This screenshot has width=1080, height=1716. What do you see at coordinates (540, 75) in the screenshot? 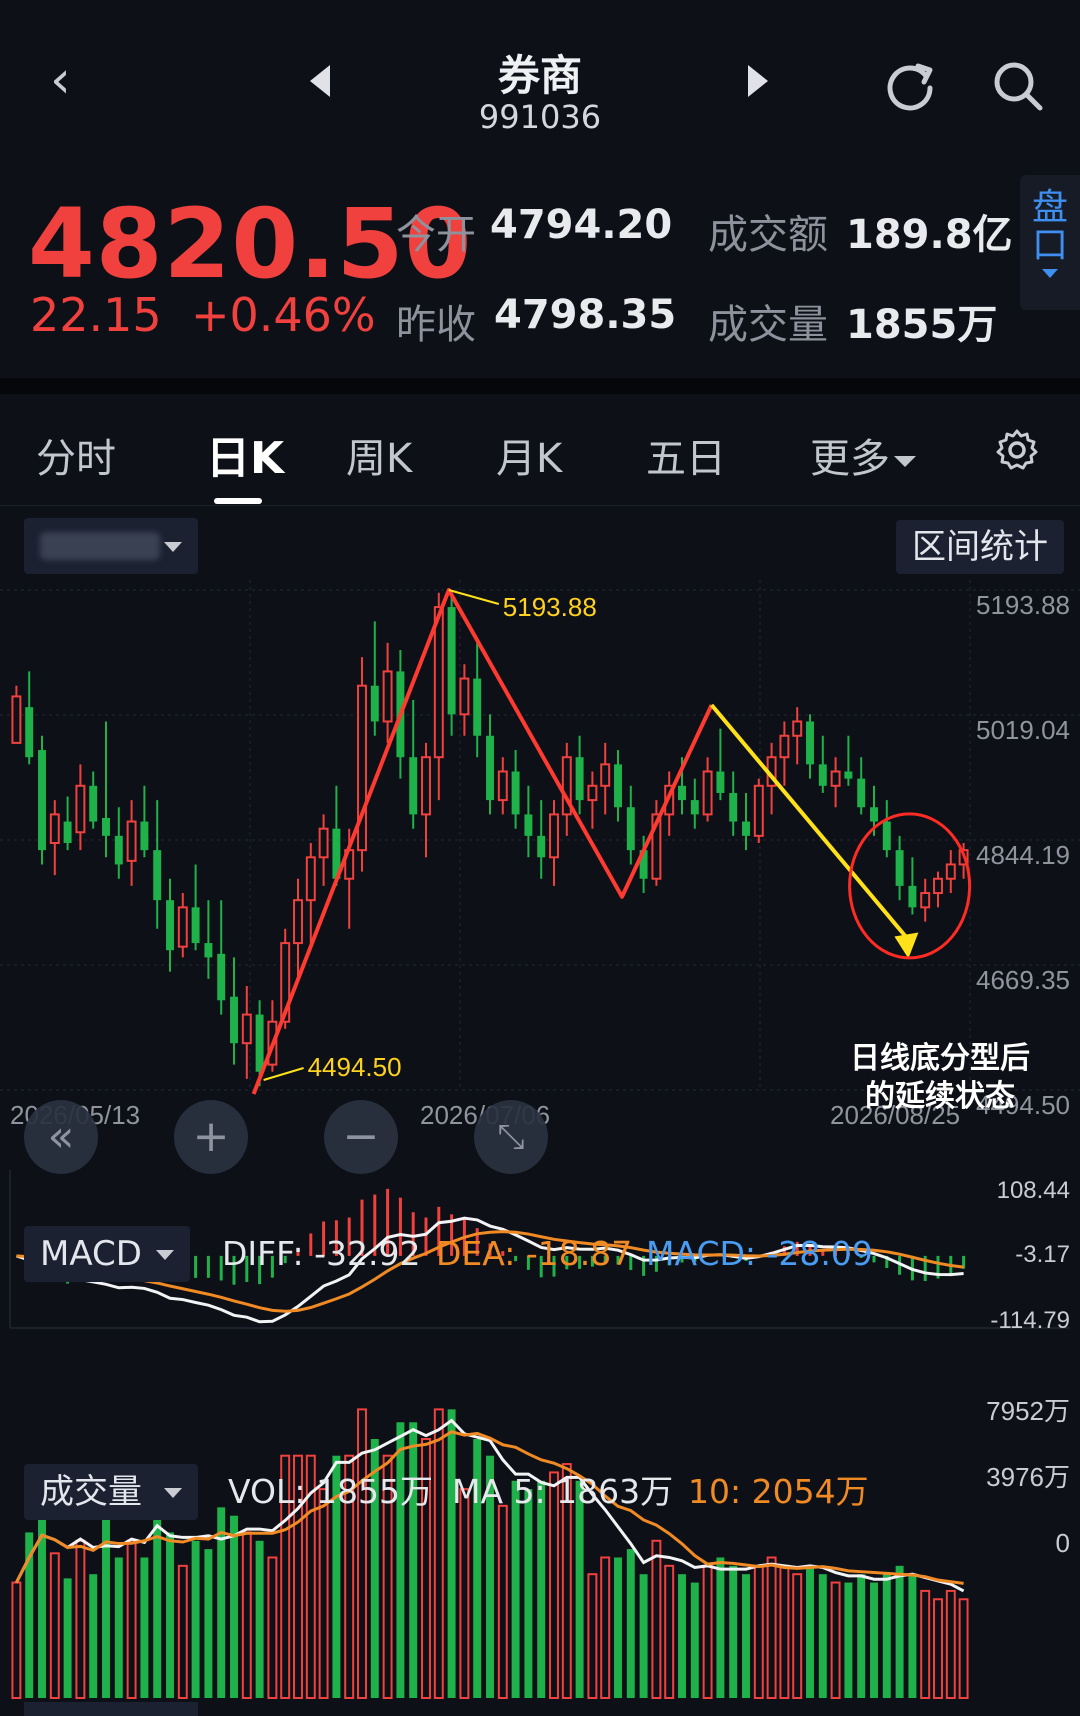
I see `top-bar: ‹ 券商 991036` at bounding box center [540, 75].